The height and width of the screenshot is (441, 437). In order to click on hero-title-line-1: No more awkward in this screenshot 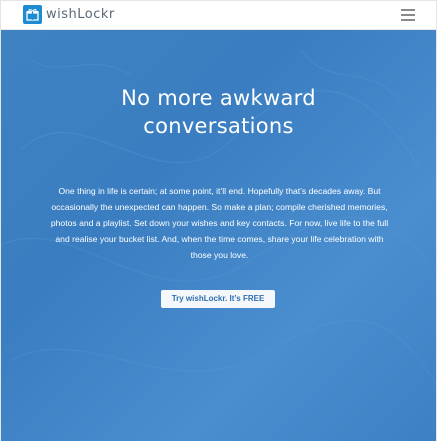, I will do `click(218, 98)`.